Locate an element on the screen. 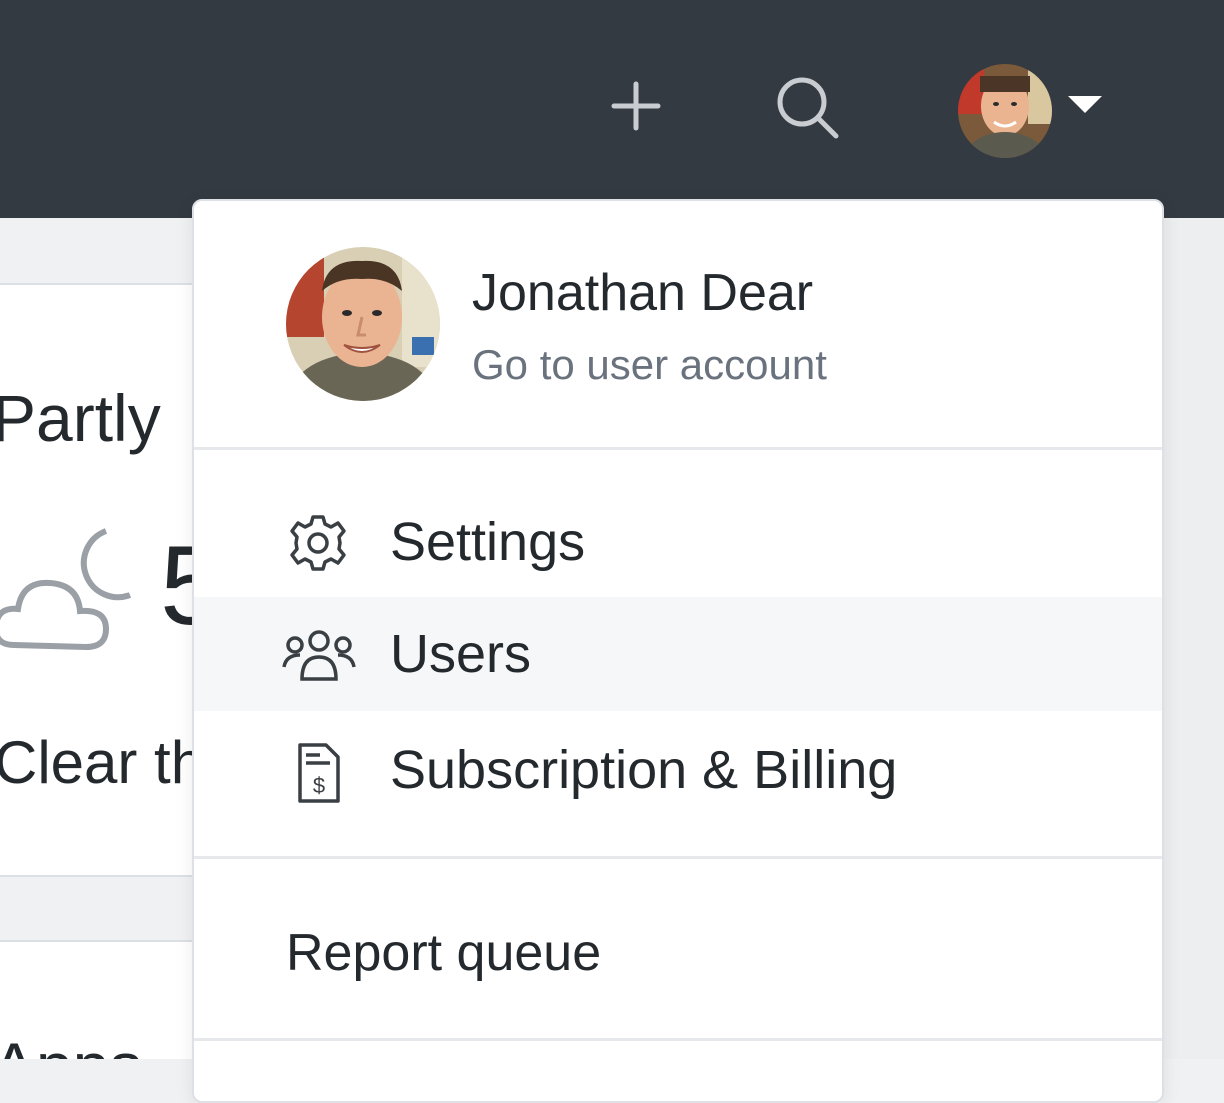 The width and height of the screenshot is (1224, 1103). plus-icon is located at coordinates (636, 106).